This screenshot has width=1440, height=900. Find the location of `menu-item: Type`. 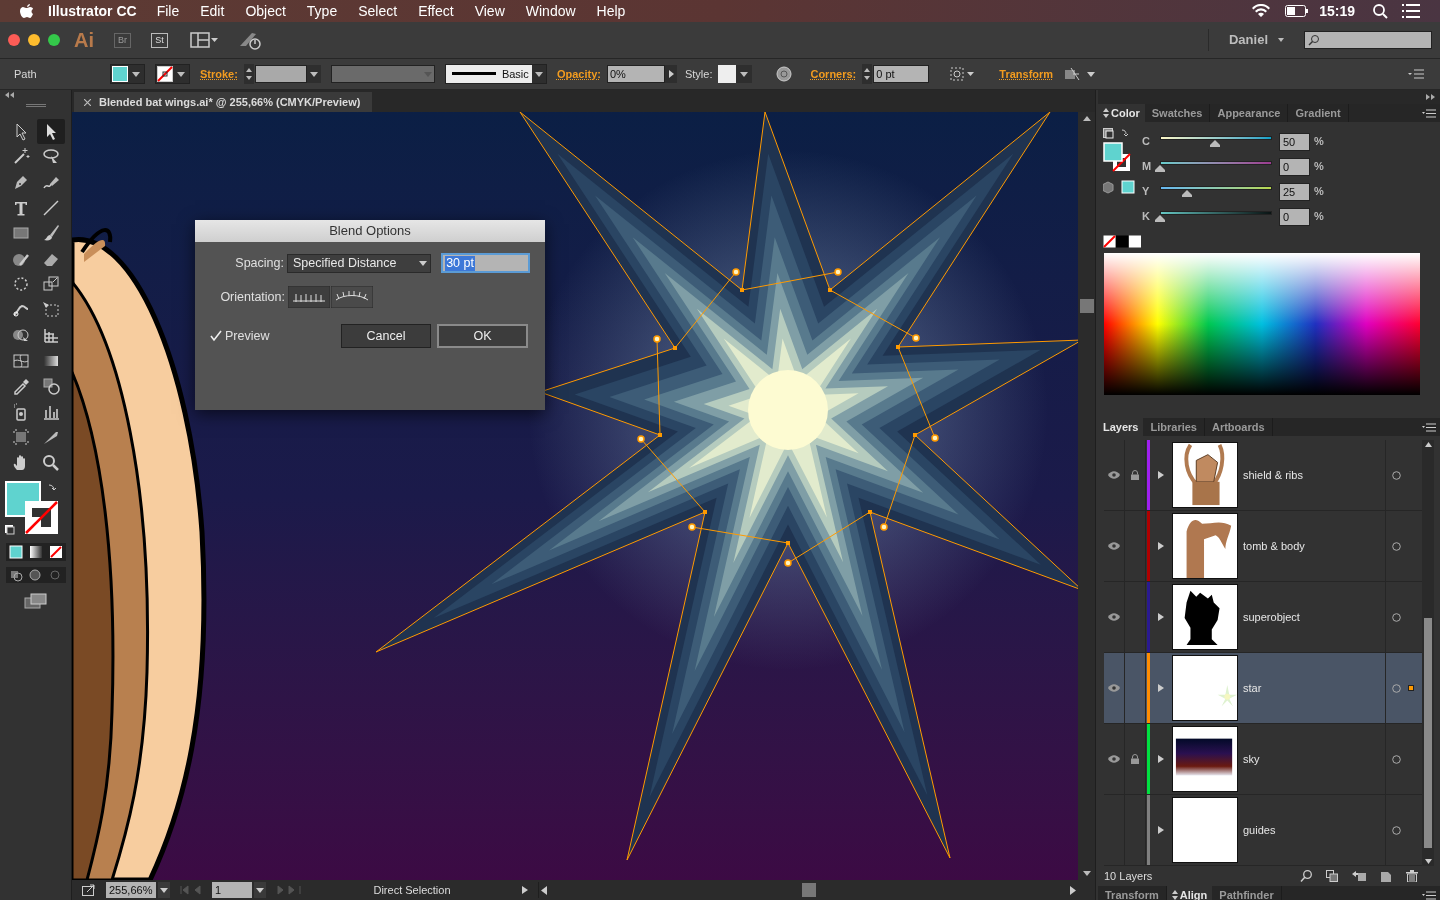

menu-item: Type is located at coordinates (322, 11).